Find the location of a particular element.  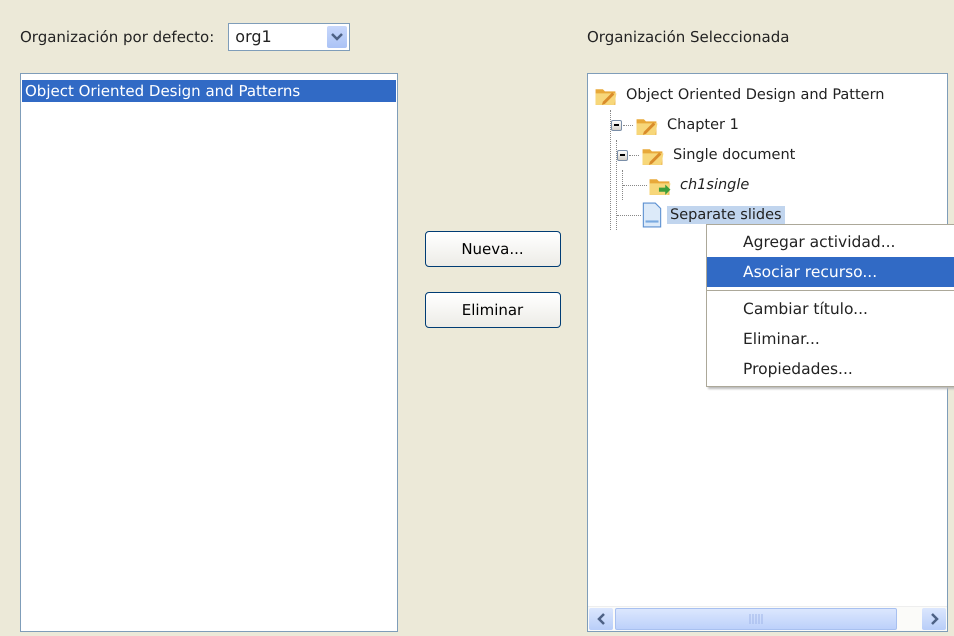

action-button: Eliminar is located at coordinates (492, 310).